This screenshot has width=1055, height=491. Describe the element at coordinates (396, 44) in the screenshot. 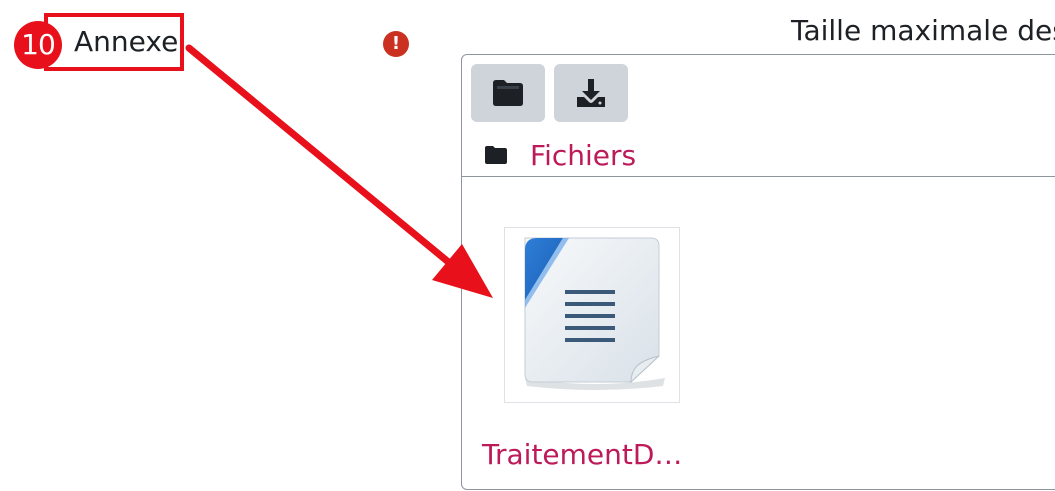

I see `required-icon: !` at that location.